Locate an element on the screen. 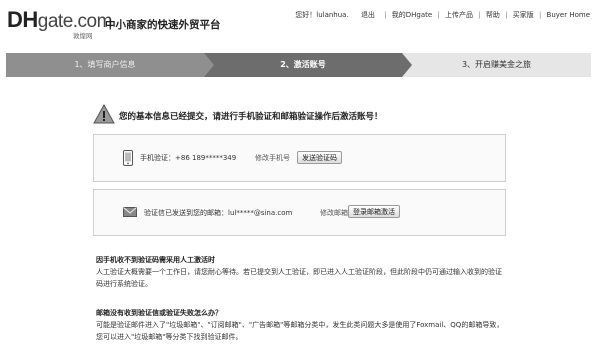 The width and height of the screenshot is (596, 346). login-email-activate-button: 登录邮箱激活 is located at coordinates (374, 211).